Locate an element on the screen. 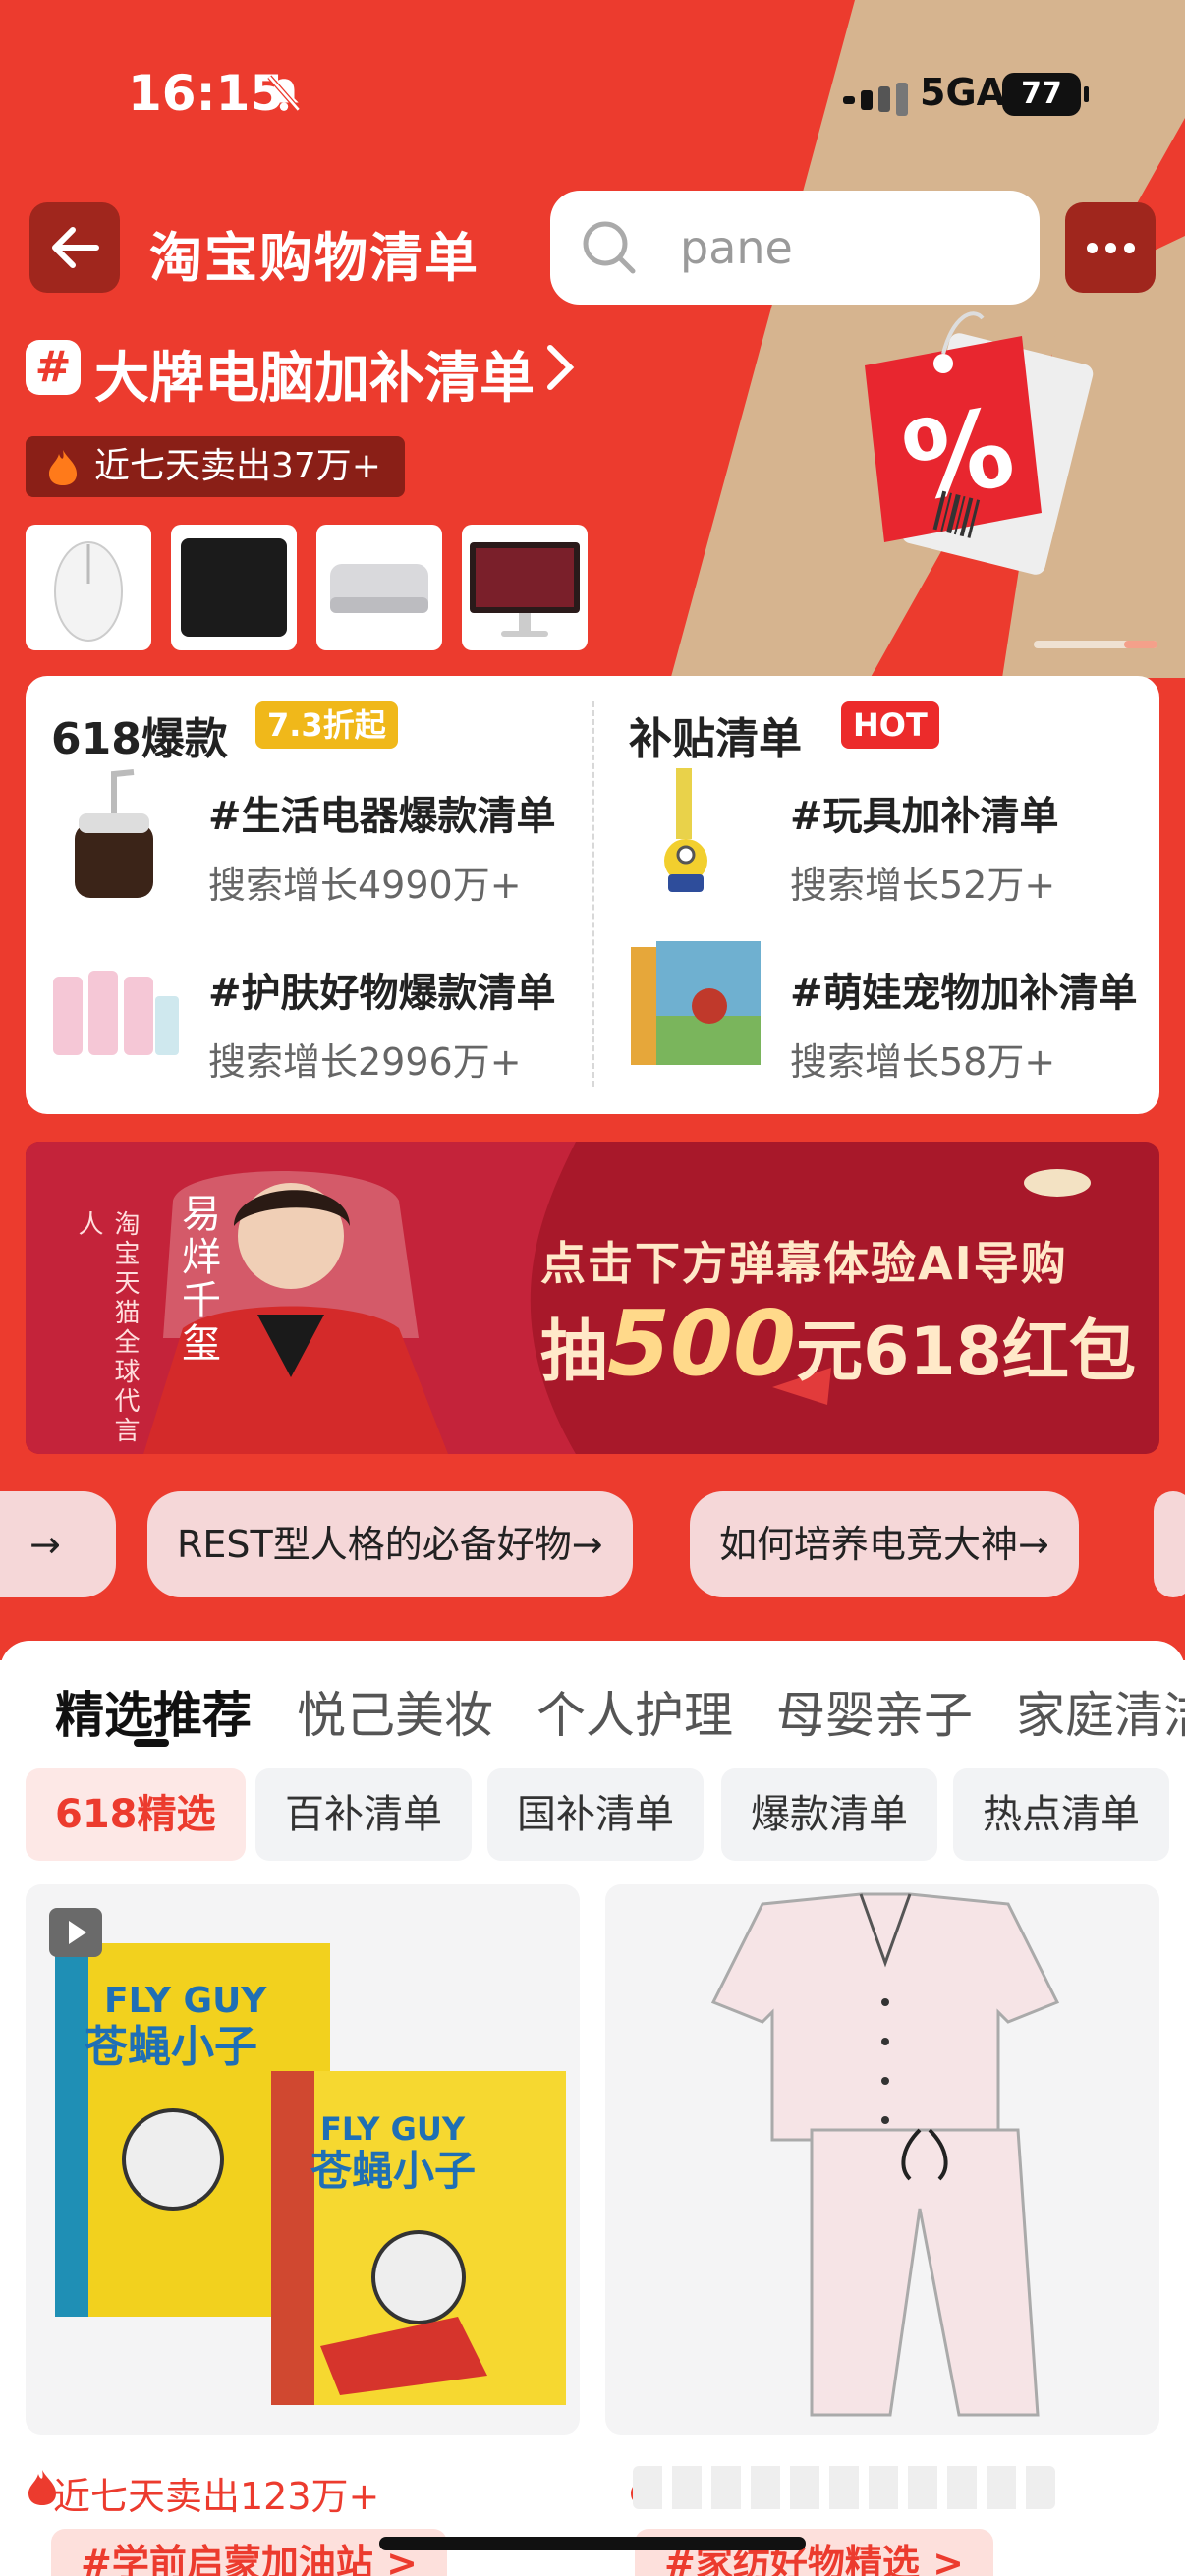 The image size is (1185, 2576). mousepad-image is located at coordinates (234, 587).